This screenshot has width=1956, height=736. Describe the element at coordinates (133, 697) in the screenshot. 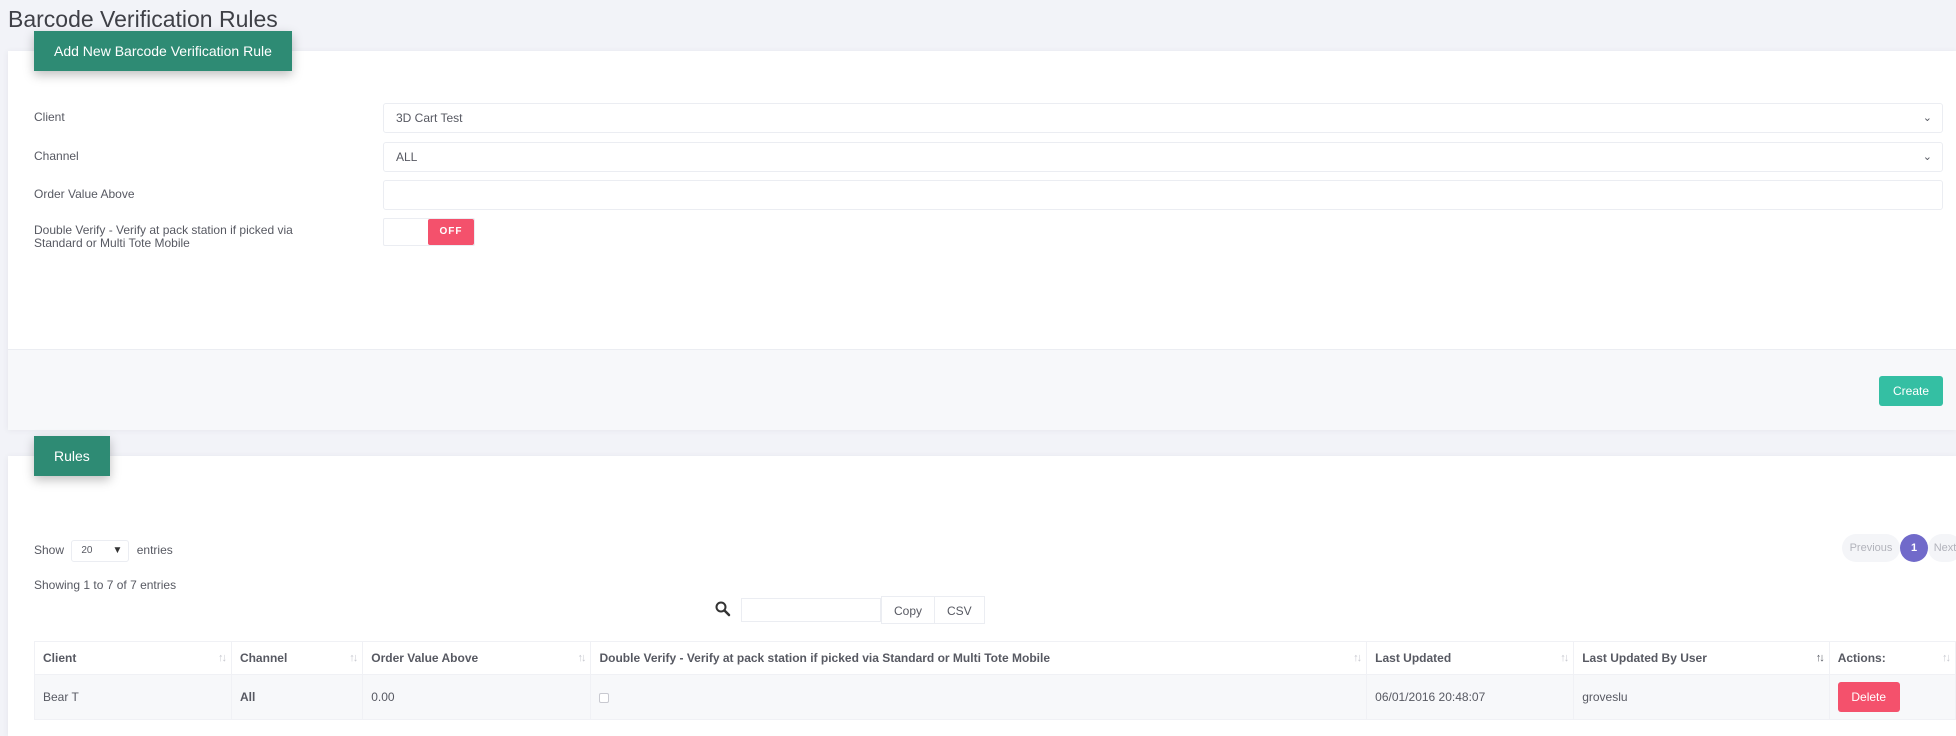

I see `cell-client: Bear T` at that location.